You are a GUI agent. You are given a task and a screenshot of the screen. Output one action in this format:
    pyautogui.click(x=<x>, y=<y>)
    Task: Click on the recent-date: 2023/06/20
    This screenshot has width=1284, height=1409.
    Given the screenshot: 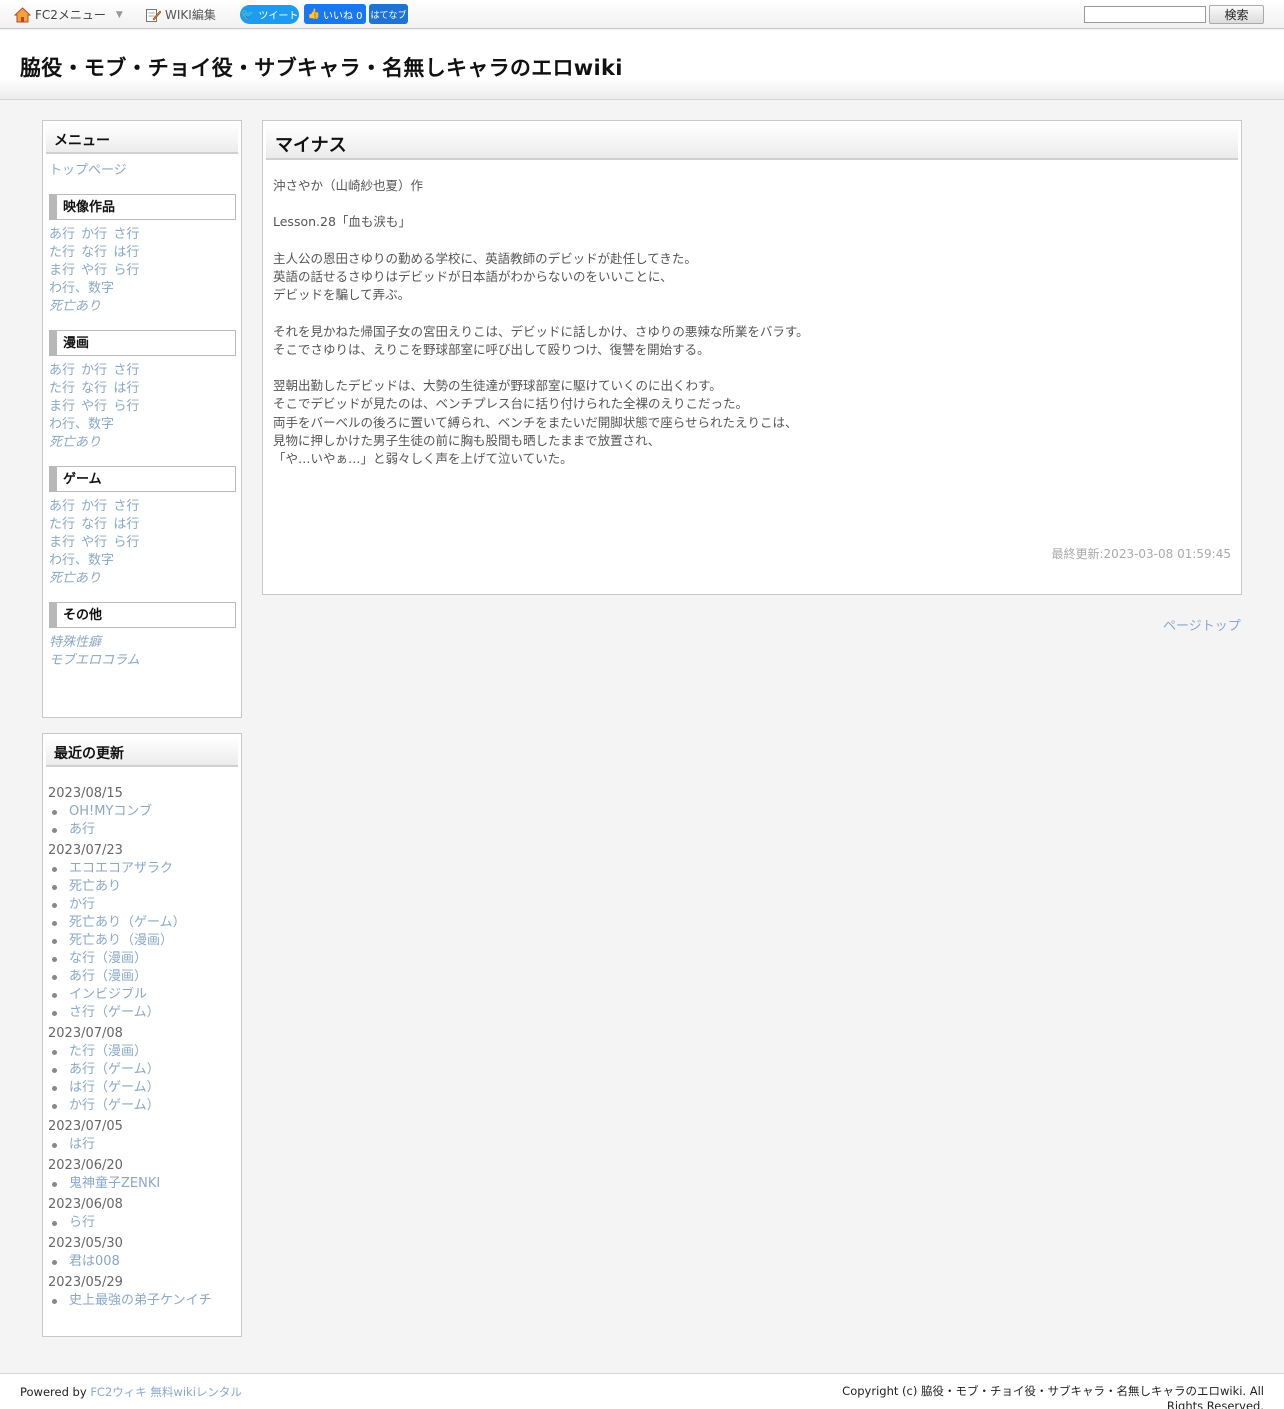 What is the action you would take?
    pyautogui.click(x=85, y=1165)
    